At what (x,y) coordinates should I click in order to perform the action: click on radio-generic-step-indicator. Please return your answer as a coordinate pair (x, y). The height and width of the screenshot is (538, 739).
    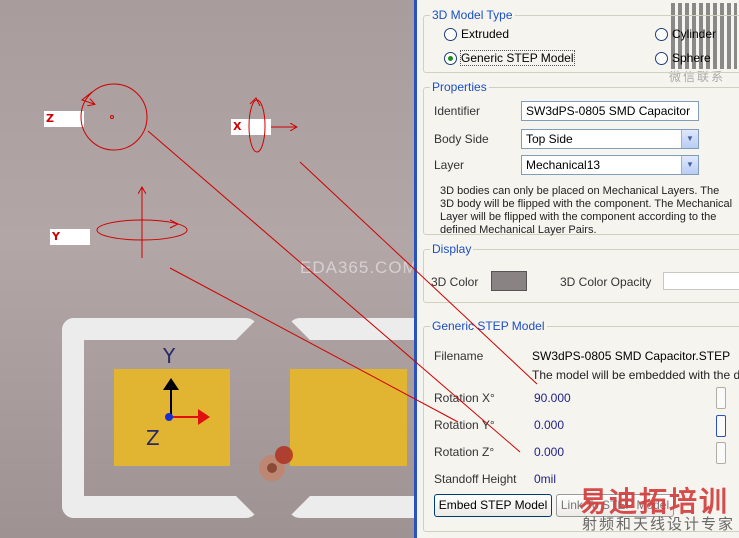
    Looking at the image, I should click on (450, 58).